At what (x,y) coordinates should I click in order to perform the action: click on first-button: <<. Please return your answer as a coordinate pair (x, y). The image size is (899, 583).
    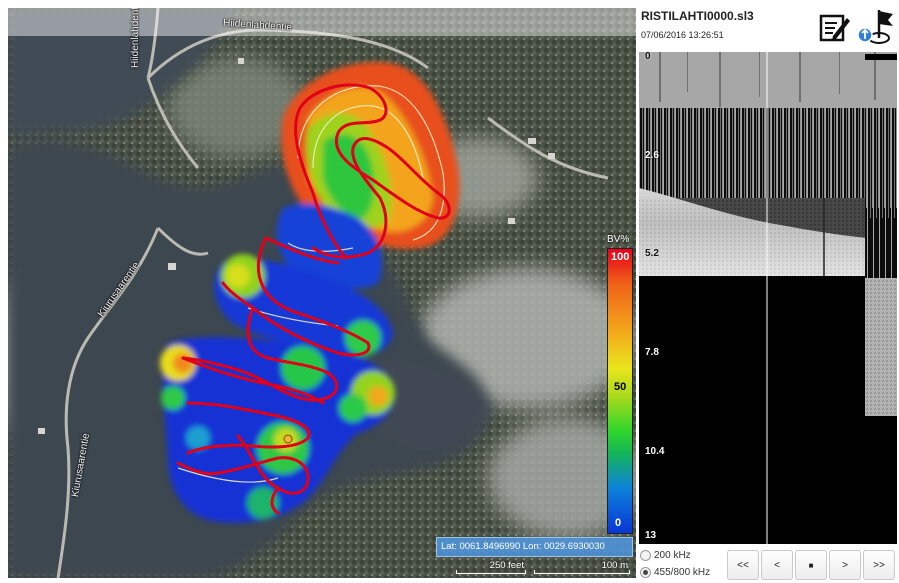
    Looking at the image, I should click on (743, 565).